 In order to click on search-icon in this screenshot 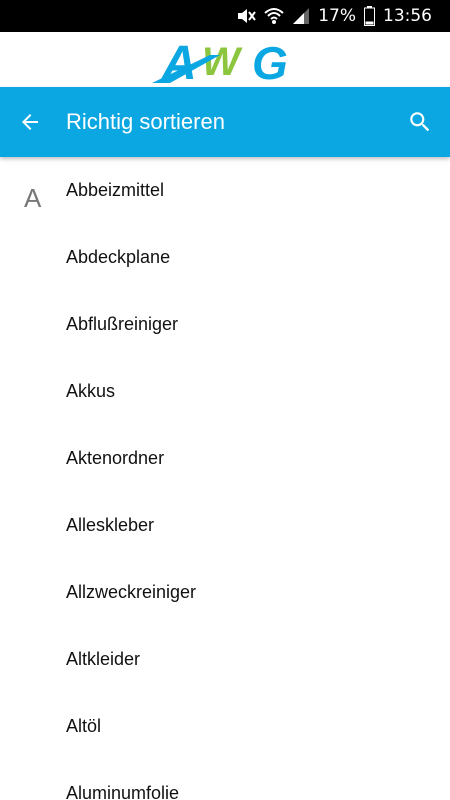, I will do `click(420, 122)`.